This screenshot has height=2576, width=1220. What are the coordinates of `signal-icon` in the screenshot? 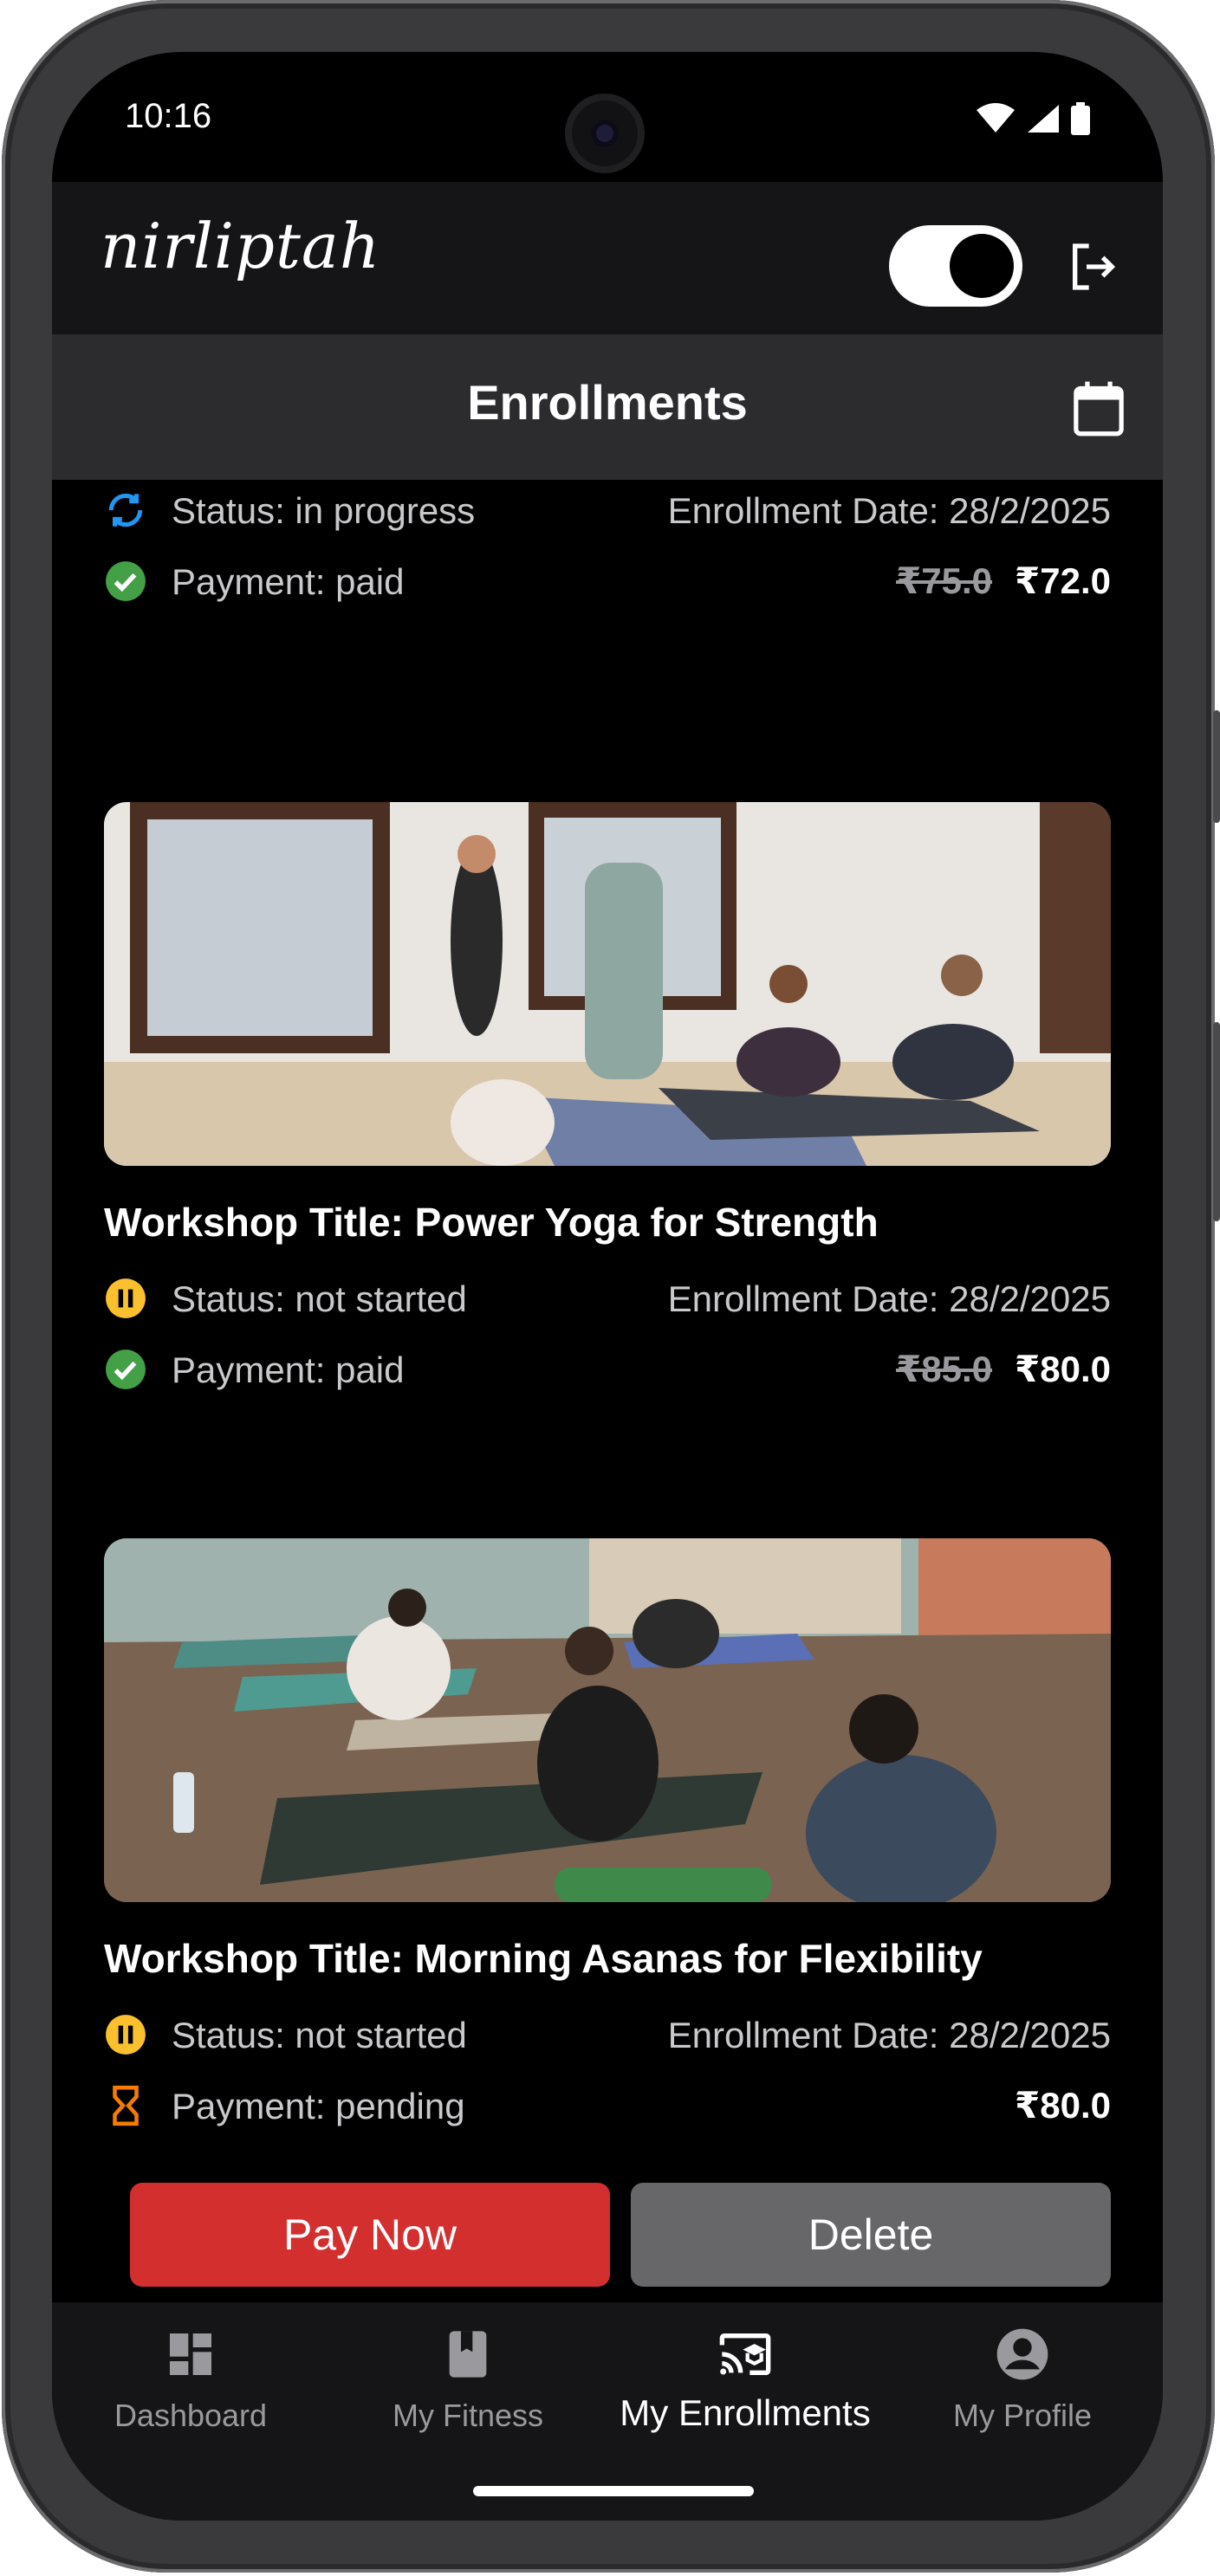 It's located at (1043, 119).